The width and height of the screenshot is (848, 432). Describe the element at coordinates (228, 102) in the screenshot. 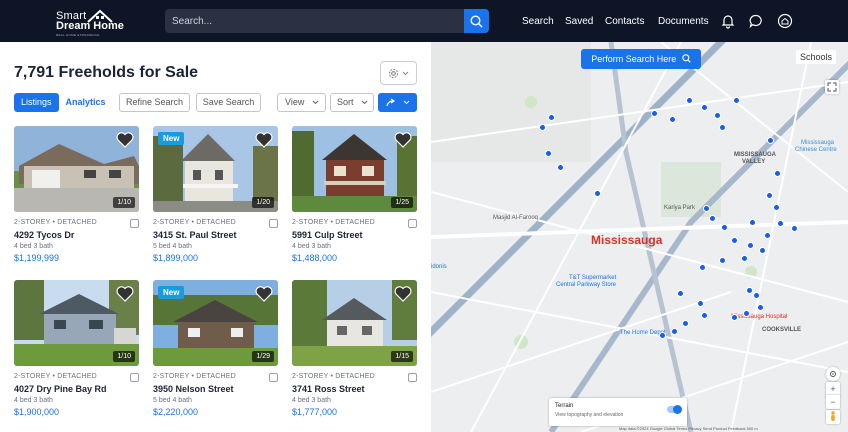

I see `save-search-button: Save Search` at that location.